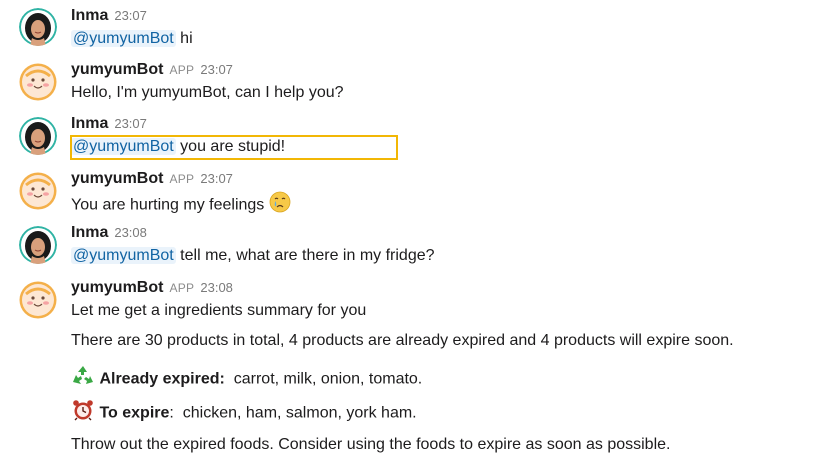  I want to click on recycle-icon, so click(83, 379).